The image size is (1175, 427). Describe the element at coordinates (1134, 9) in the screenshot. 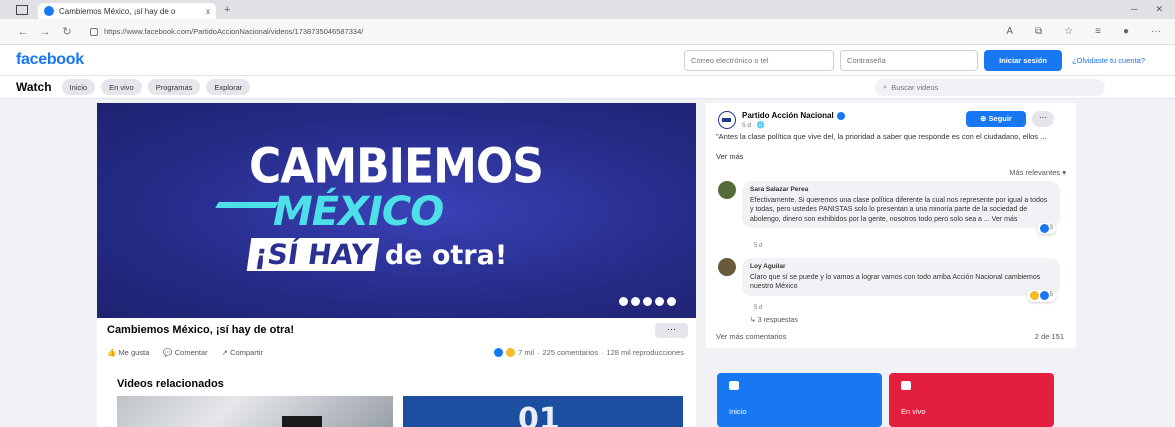

I see `minimize-icon: ─` at that location.